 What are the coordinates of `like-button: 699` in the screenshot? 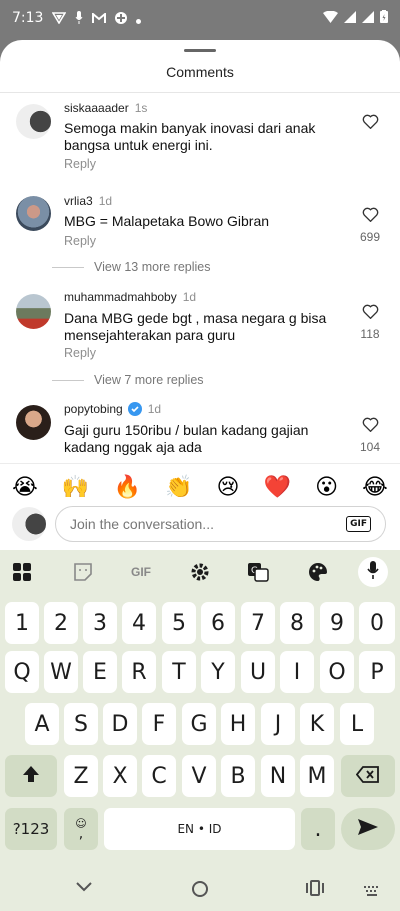 It's located at (370, 225).